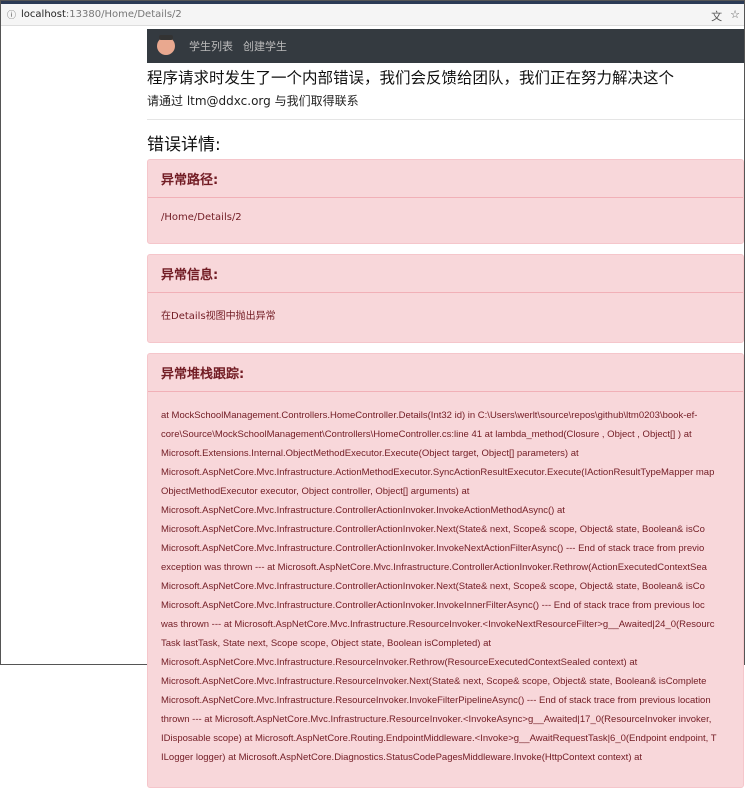 Image resolution: width=745 pixels, height=798 pixels. I want to click on card-title: 异常堆栈跟踪:, so click(445, 373).